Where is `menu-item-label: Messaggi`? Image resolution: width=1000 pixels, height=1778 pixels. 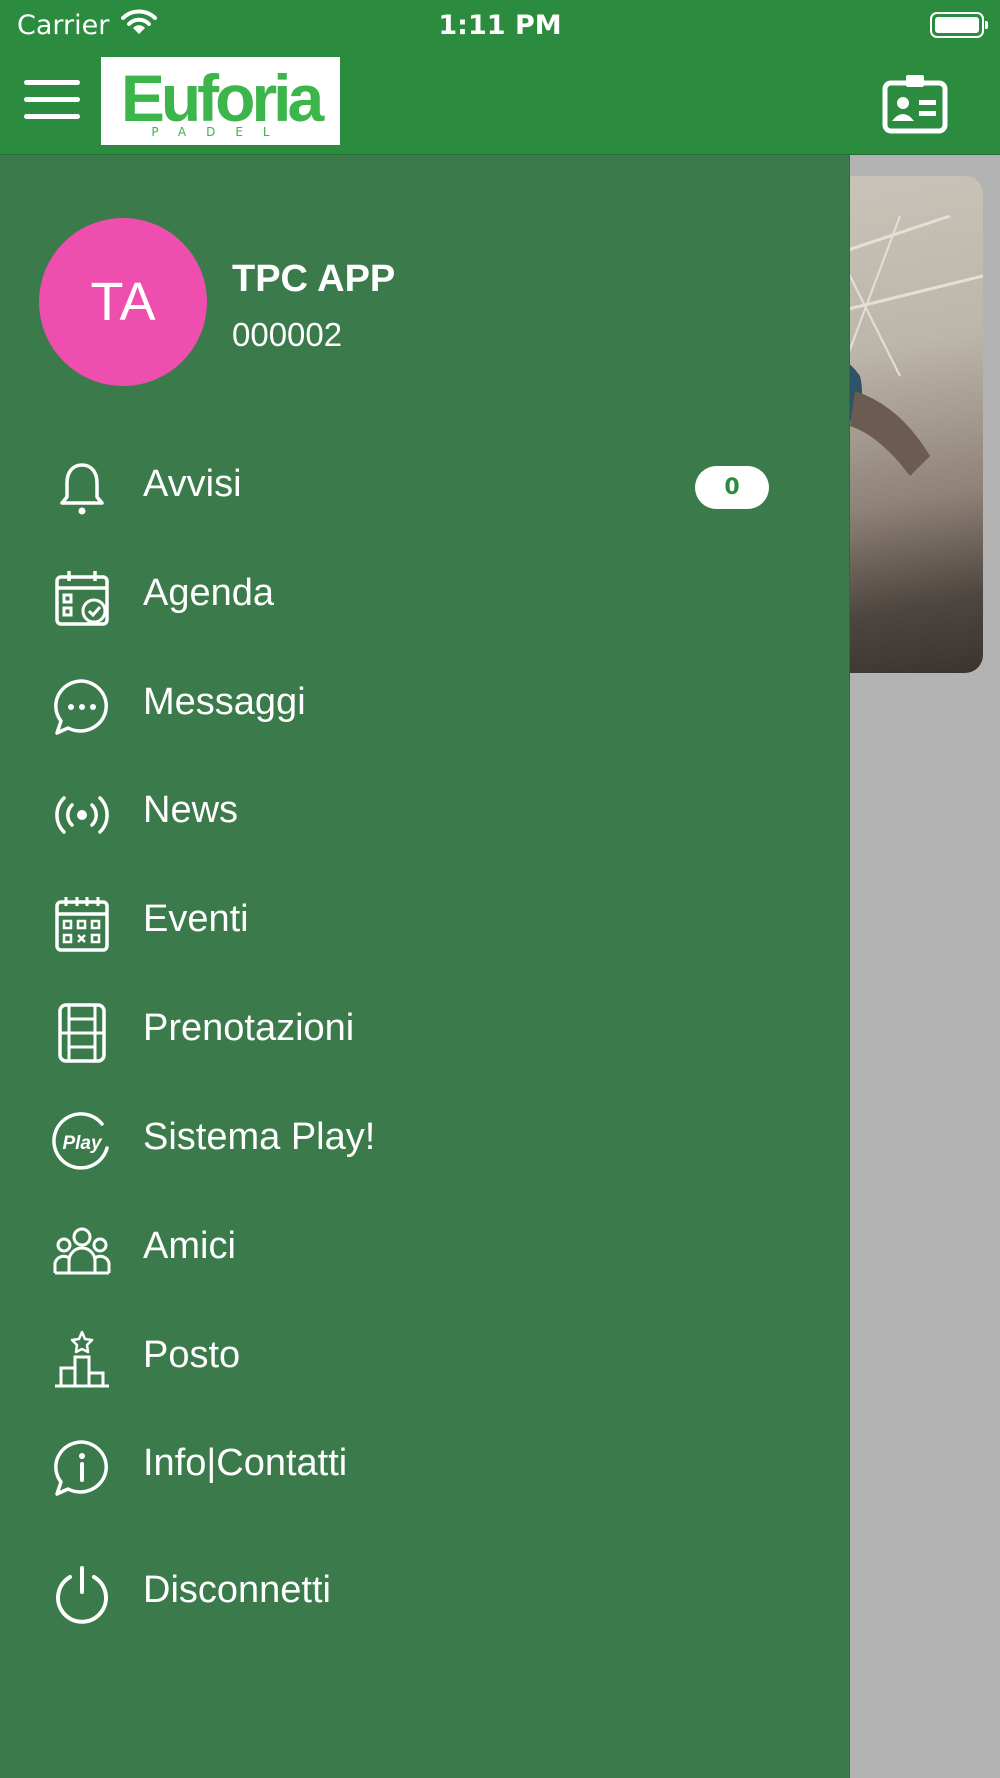
menu-item-label: Messaggi is located at coordinates (224, 702).